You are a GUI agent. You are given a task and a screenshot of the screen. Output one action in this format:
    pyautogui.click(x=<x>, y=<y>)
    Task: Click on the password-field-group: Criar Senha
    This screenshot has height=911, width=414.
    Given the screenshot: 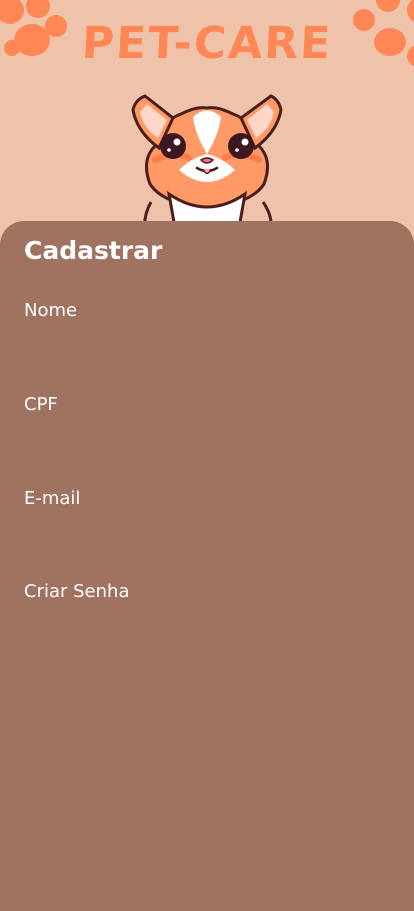 What is the action you would take?
    pyautogui.click(x=207, y=617)
    